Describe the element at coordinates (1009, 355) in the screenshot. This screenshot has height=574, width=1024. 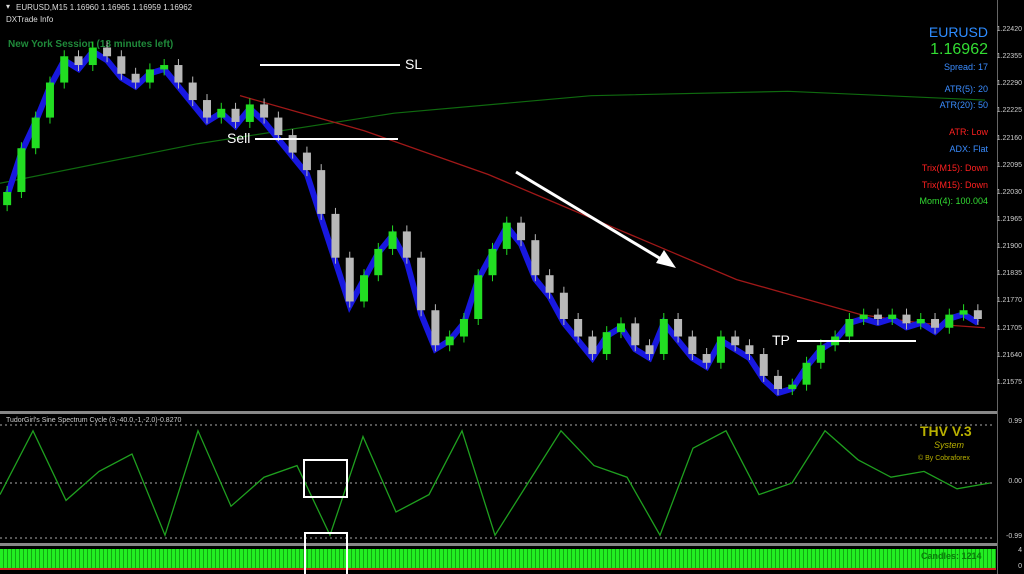
I see `price-tick: 1.21640` at that location.